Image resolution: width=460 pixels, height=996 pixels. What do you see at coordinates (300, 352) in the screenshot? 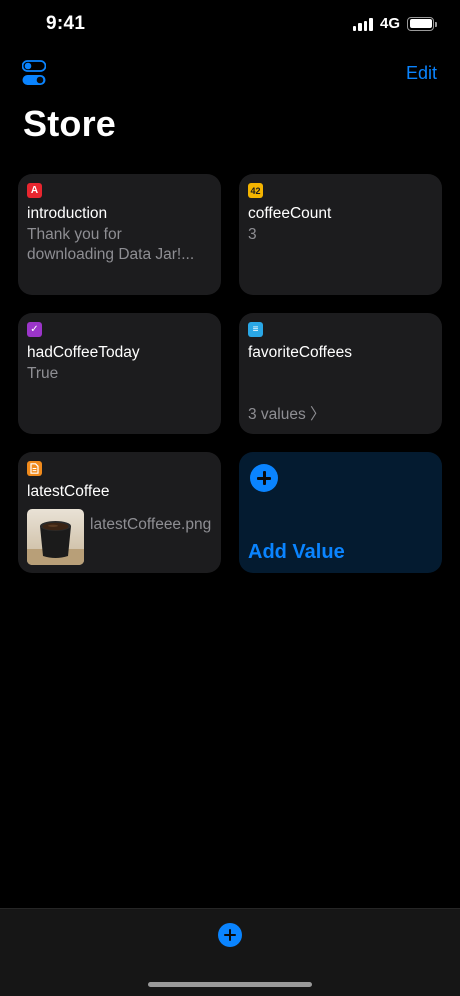
I see `card-key: favoriteCoffees` at bounding box center [300, 352].